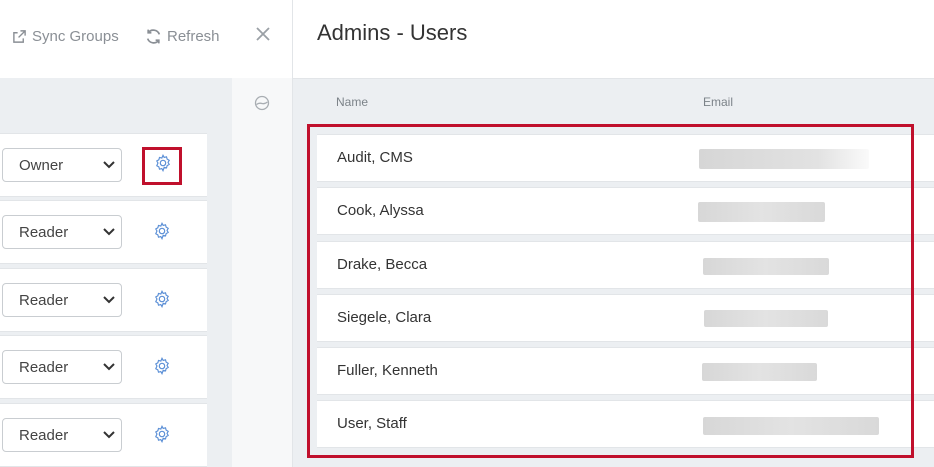 This screenshot has width=934, height=467. Describe the element at coordinates (352, 102) in the screenshot. I see `column-header-name: Name` at that location.